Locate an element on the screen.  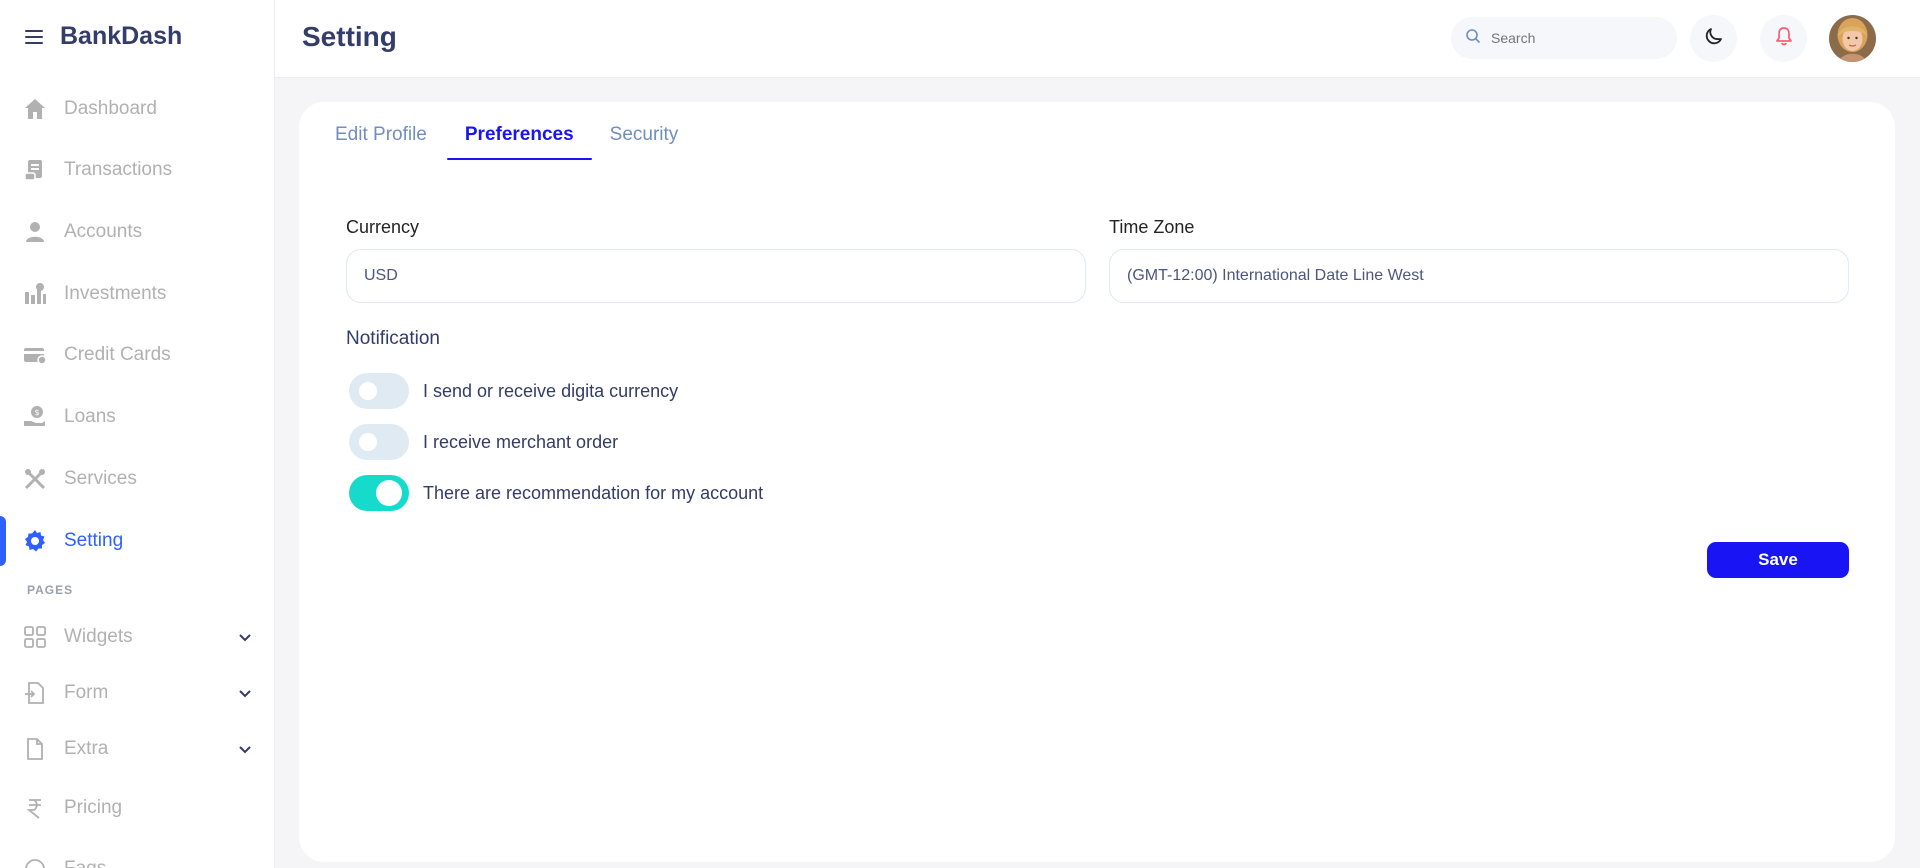
sidebar-item-label: Loans is located at coordinates (90, 416).